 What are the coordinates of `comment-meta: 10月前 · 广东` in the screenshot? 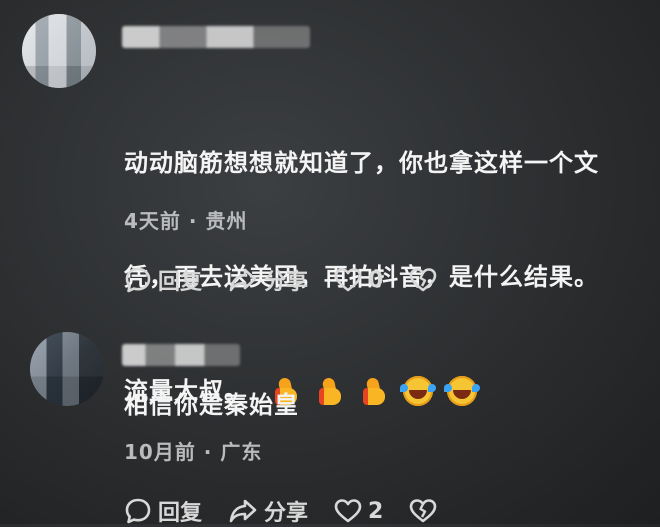 It's located at (193, 452).